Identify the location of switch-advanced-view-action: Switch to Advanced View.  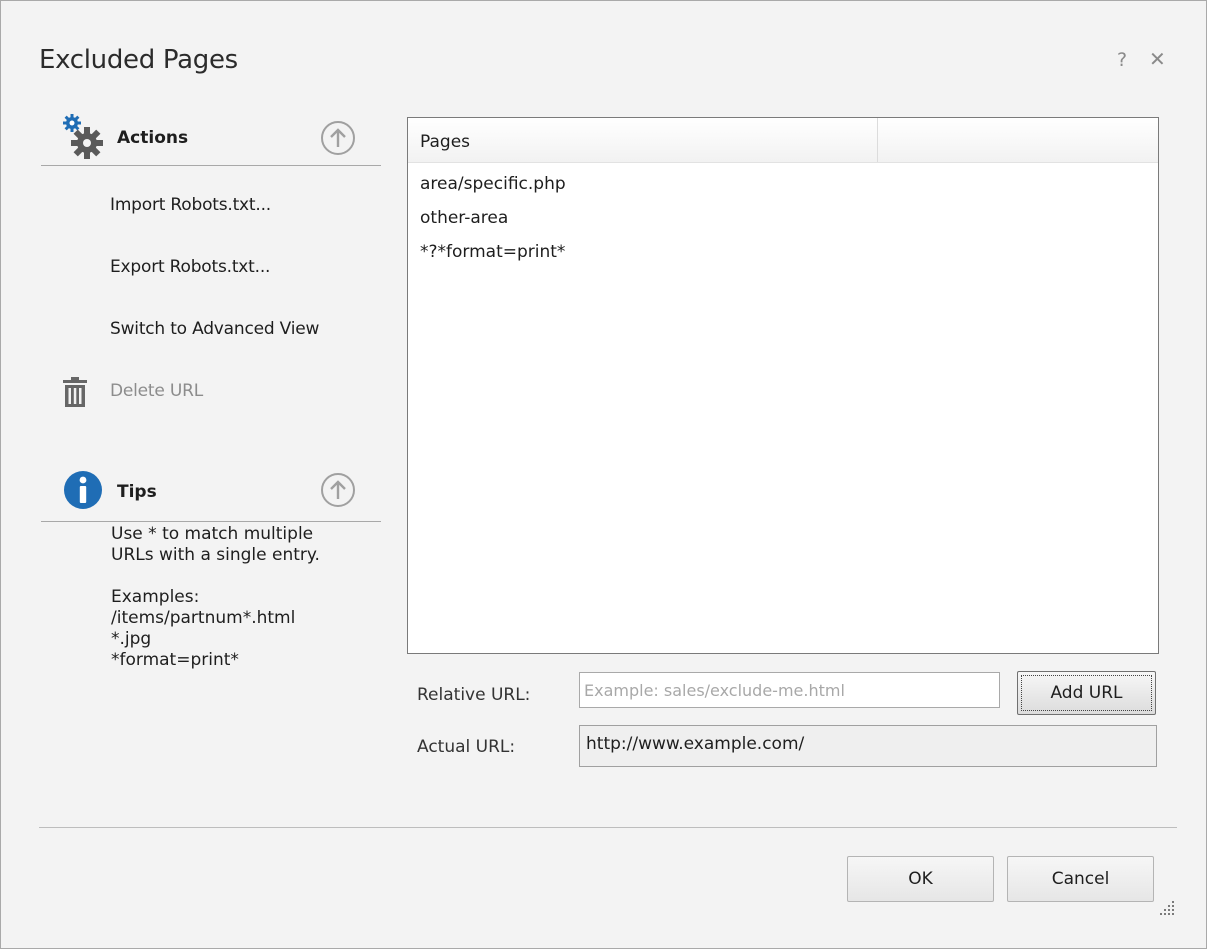
(214, 329).